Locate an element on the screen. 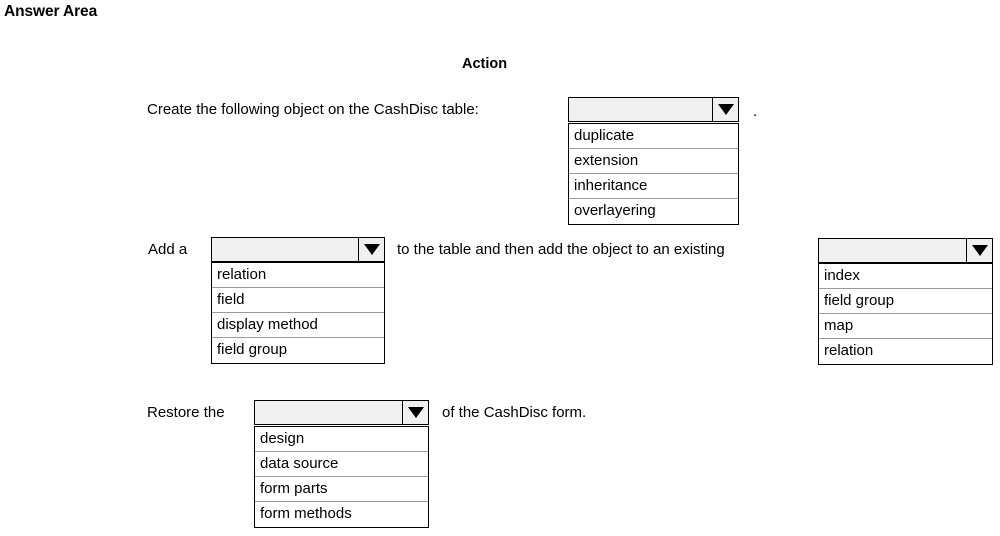 The width and height of the screenshot is (1000, 536). table-element-dropdown is located at coordinates (298, 249).